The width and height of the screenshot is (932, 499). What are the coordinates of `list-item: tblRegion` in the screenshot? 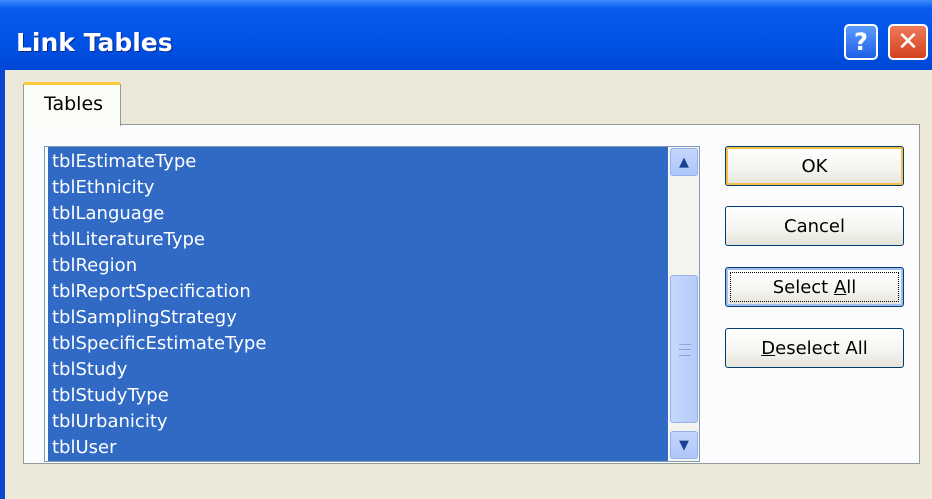 It's located at (94, 266).